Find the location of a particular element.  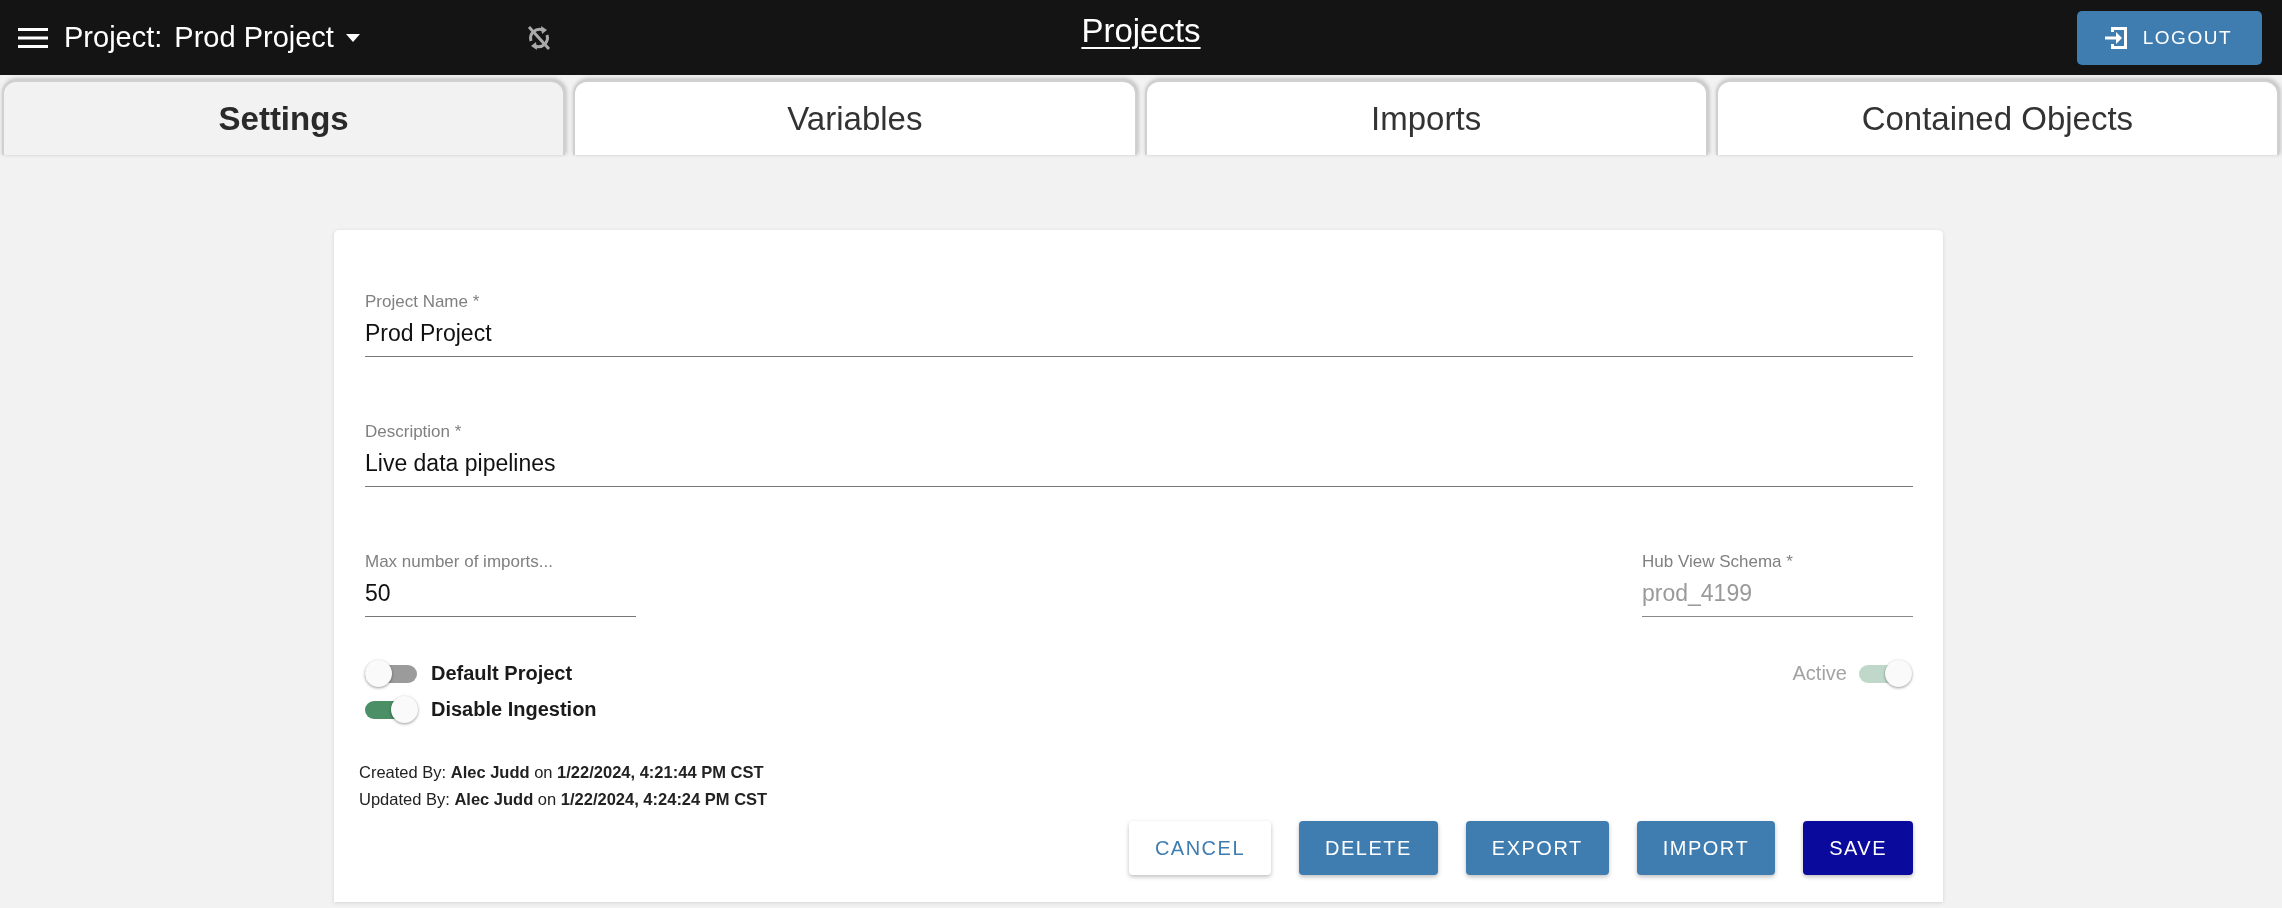

text-field: Prod Project is located at coordinates (1139, 338).